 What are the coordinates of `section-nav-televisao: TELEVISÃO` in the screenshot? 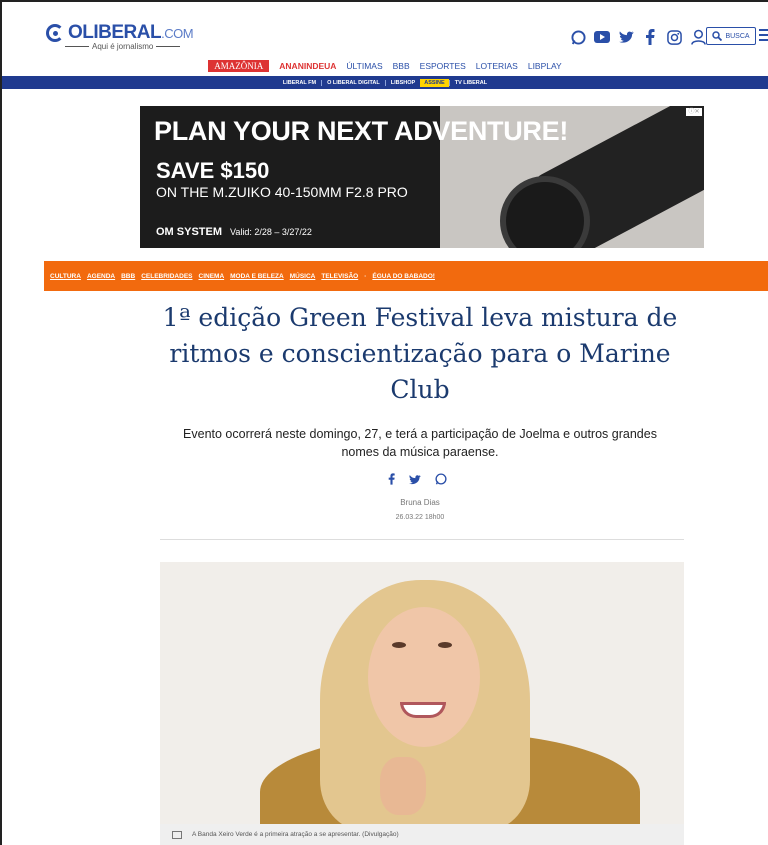 It's located at (339, 276).